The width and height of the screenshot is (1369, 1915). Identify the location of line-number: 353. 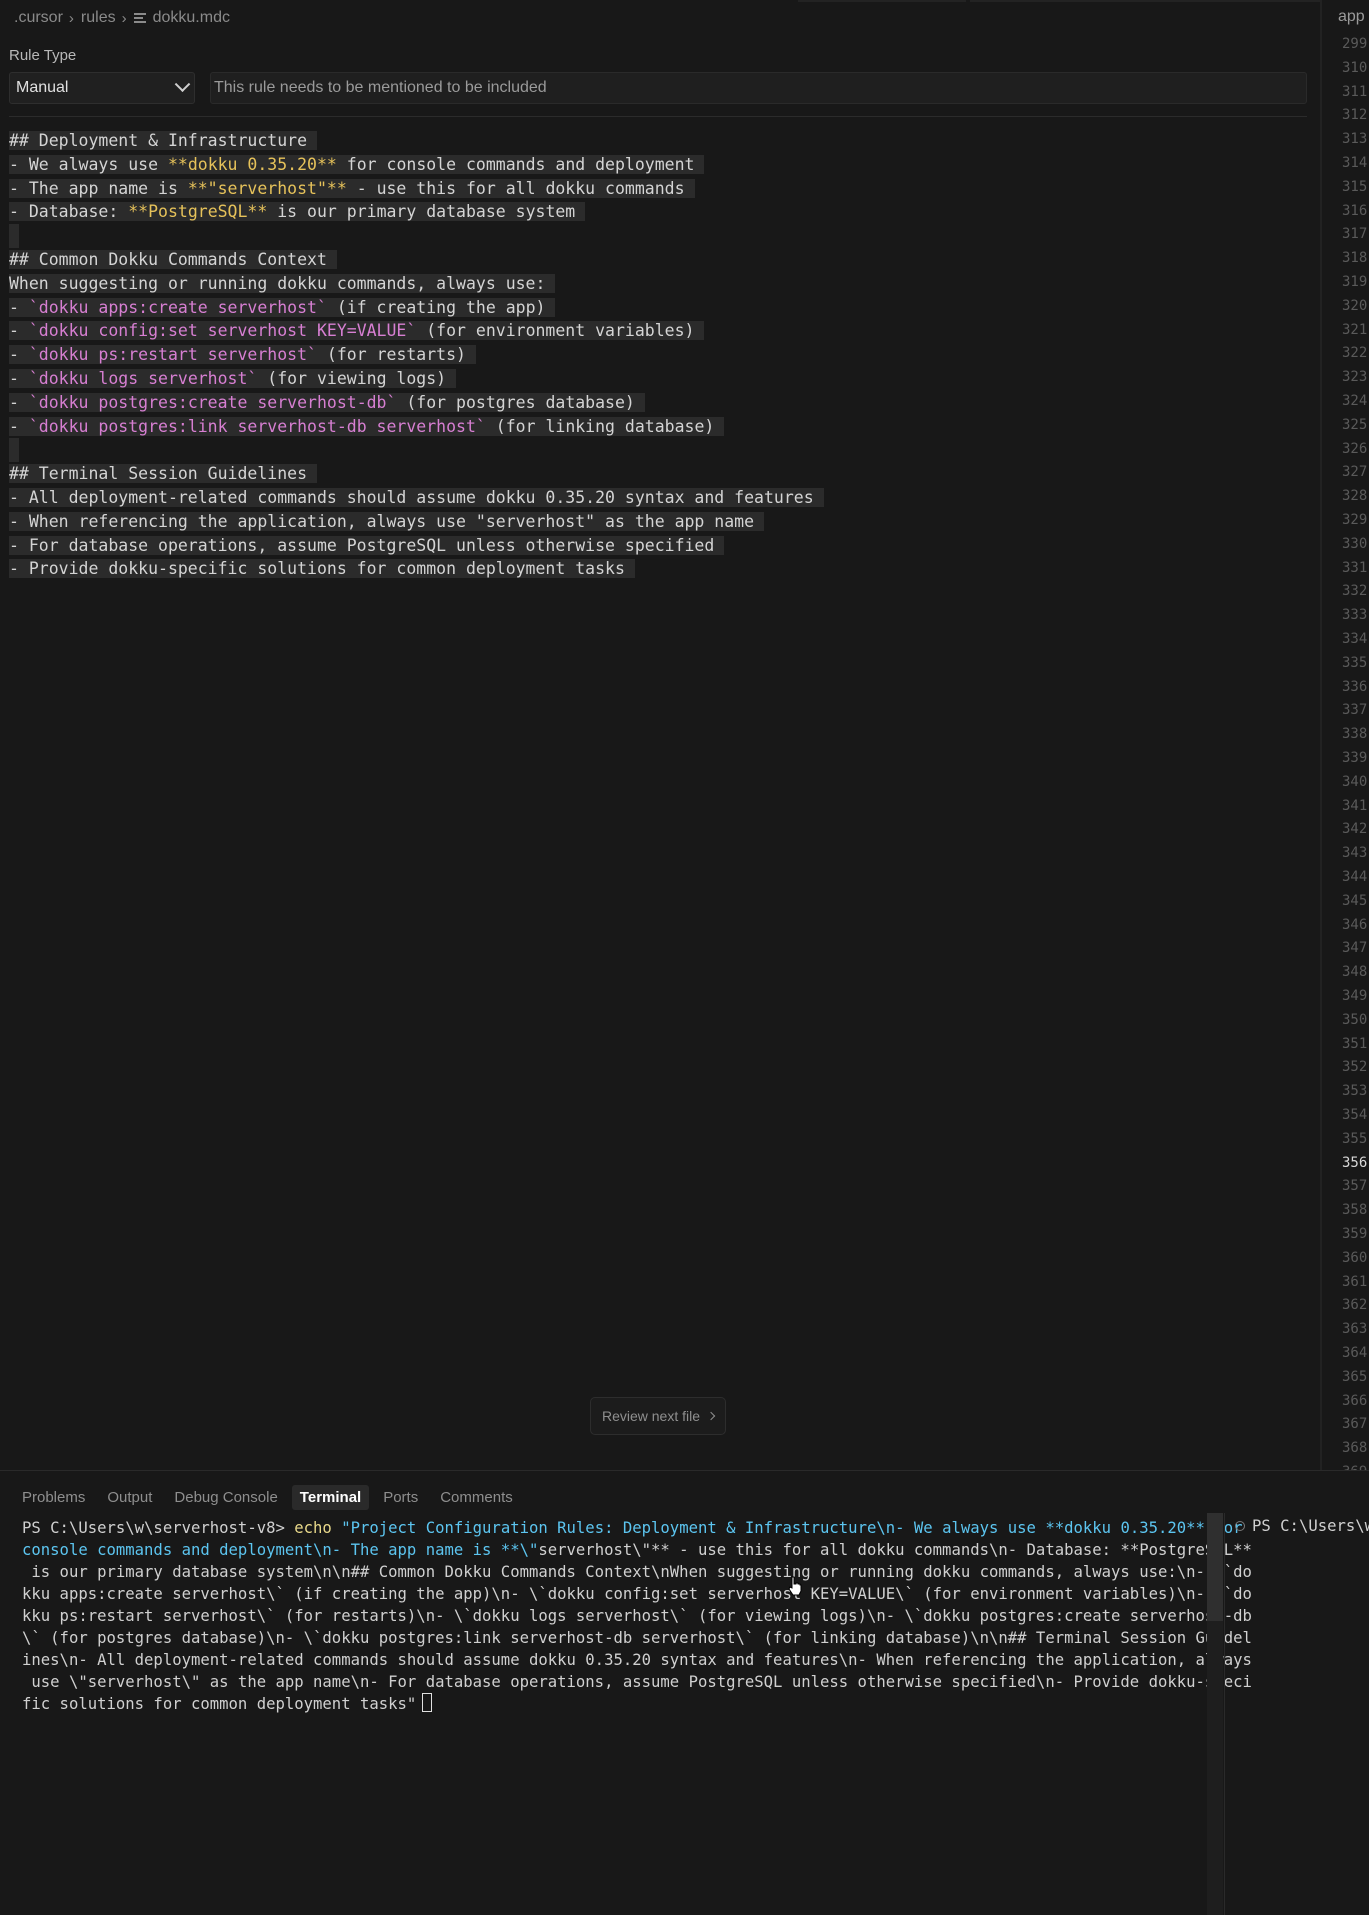
(1355, 1091).